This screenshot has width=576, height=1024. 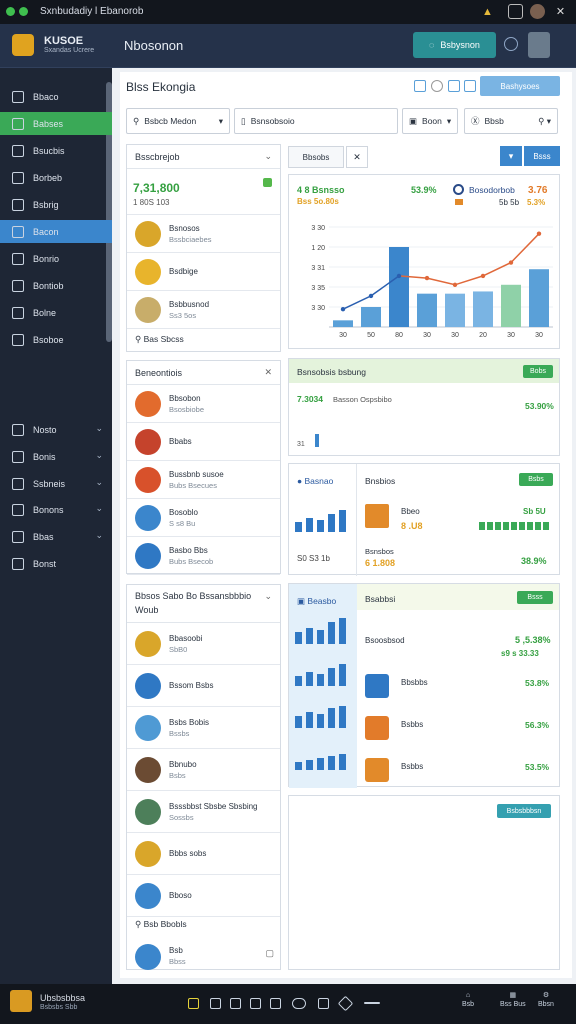 What do you see at coordinates (159, 339) in the screenshot?
I see `footer-label: ⚲ Bas Sbcss` at bounding box center [159, 339].